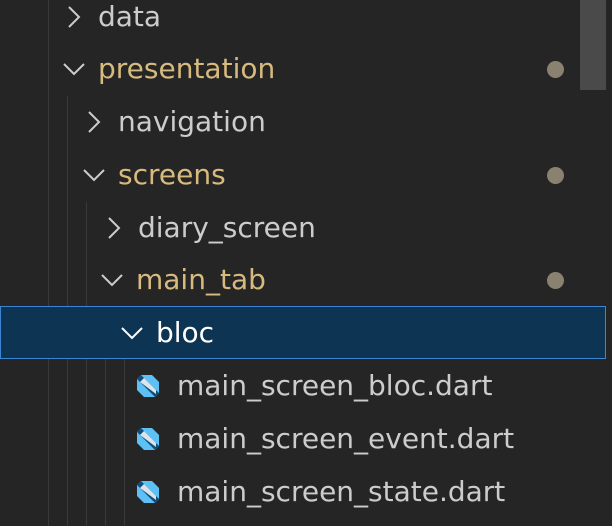  What do you see at coordinates (192, 121) in the screenshot?
I see `tree-item-label: navigation` at bounding box center [192, 121].